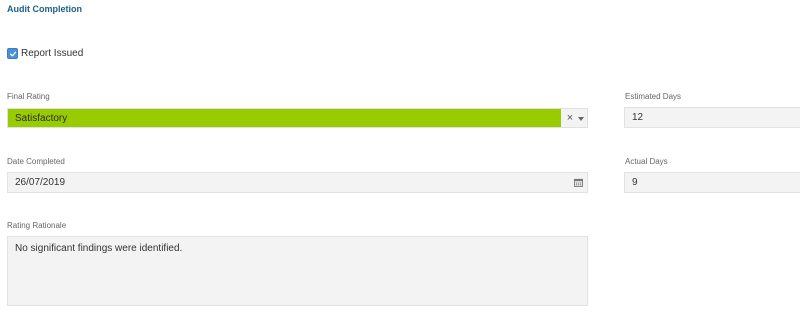 Image resolution: width=800 pixels, height=315 pixels. Describe the element at coordinates (36, 161) in the screenshot. I see `date-completed-label: Date Completed` at that location.